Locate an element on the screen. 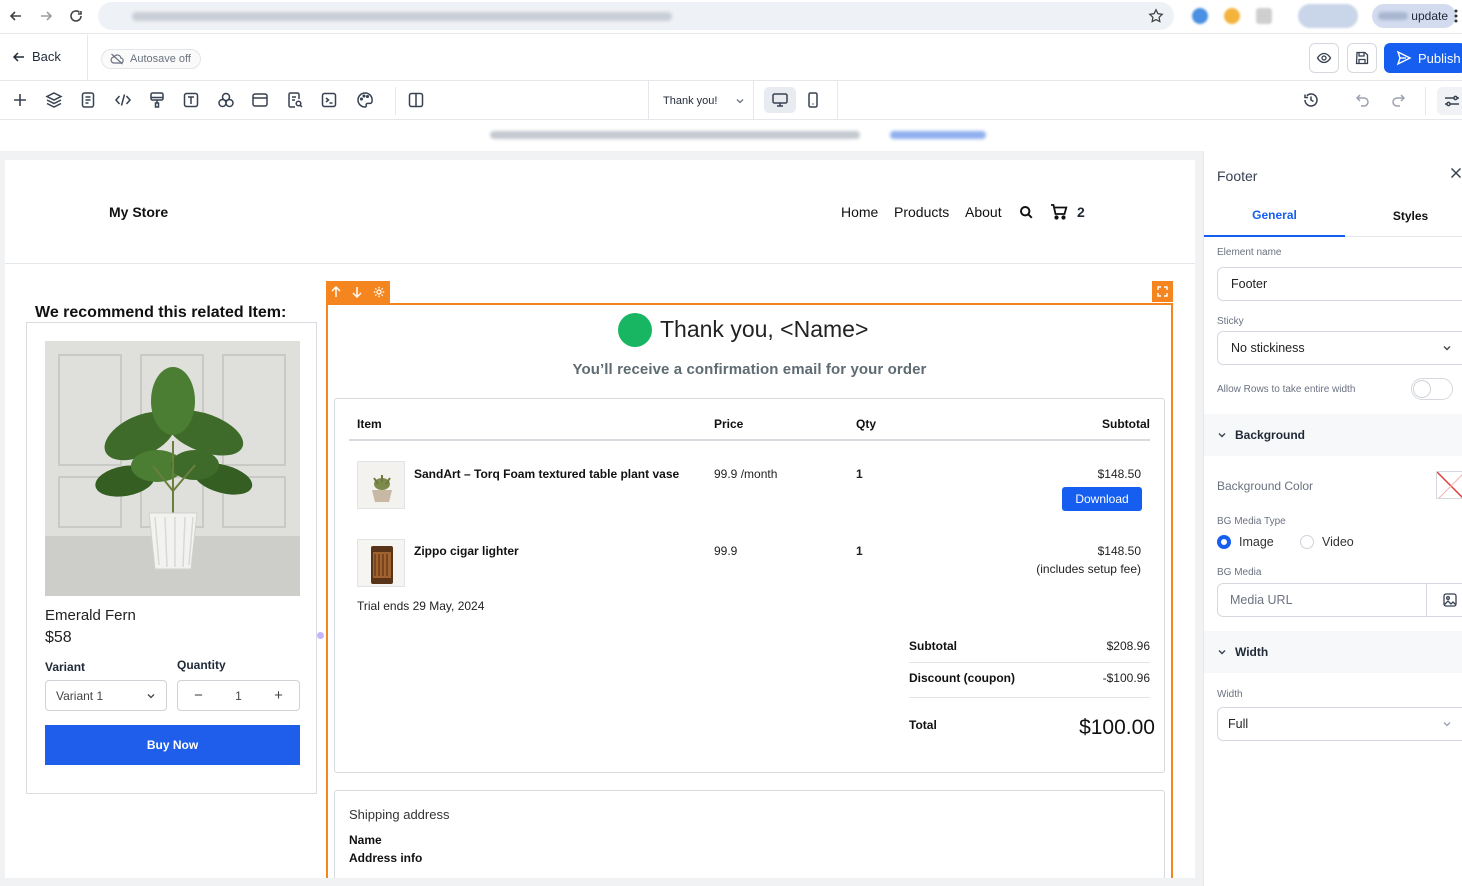 The height and width of the screenshot is (886, 1462). section-toolbar is located at coordinates (358, 292).